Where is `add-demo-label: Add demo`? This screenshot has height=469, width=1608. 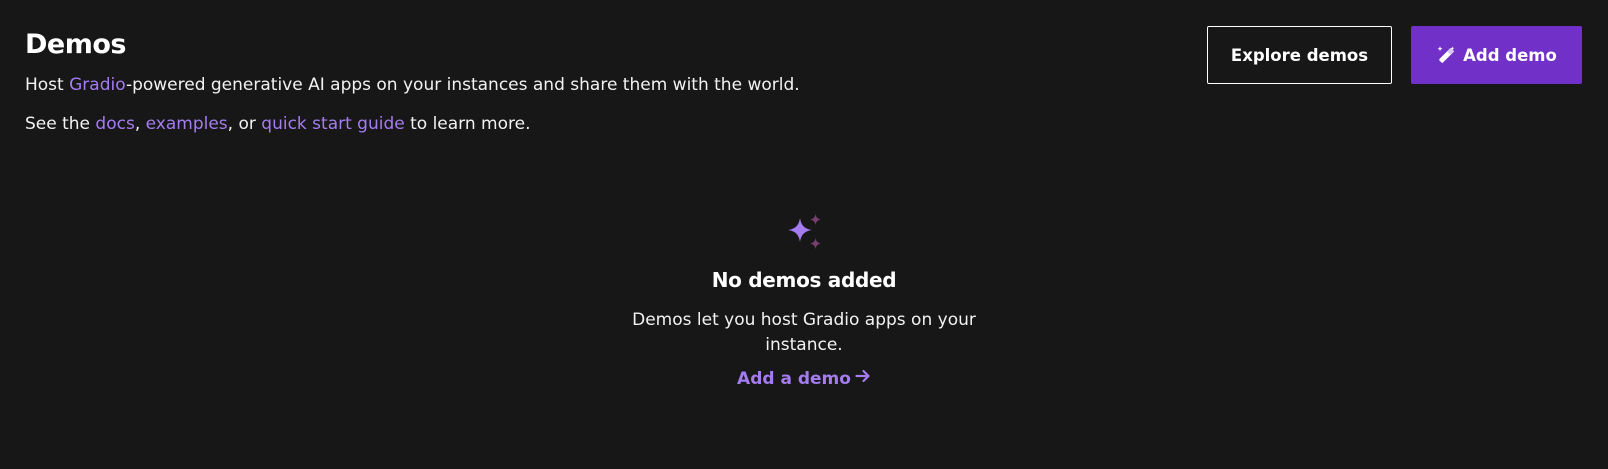
add-demo-label: Add demo is located at coordinates (1510, 55).